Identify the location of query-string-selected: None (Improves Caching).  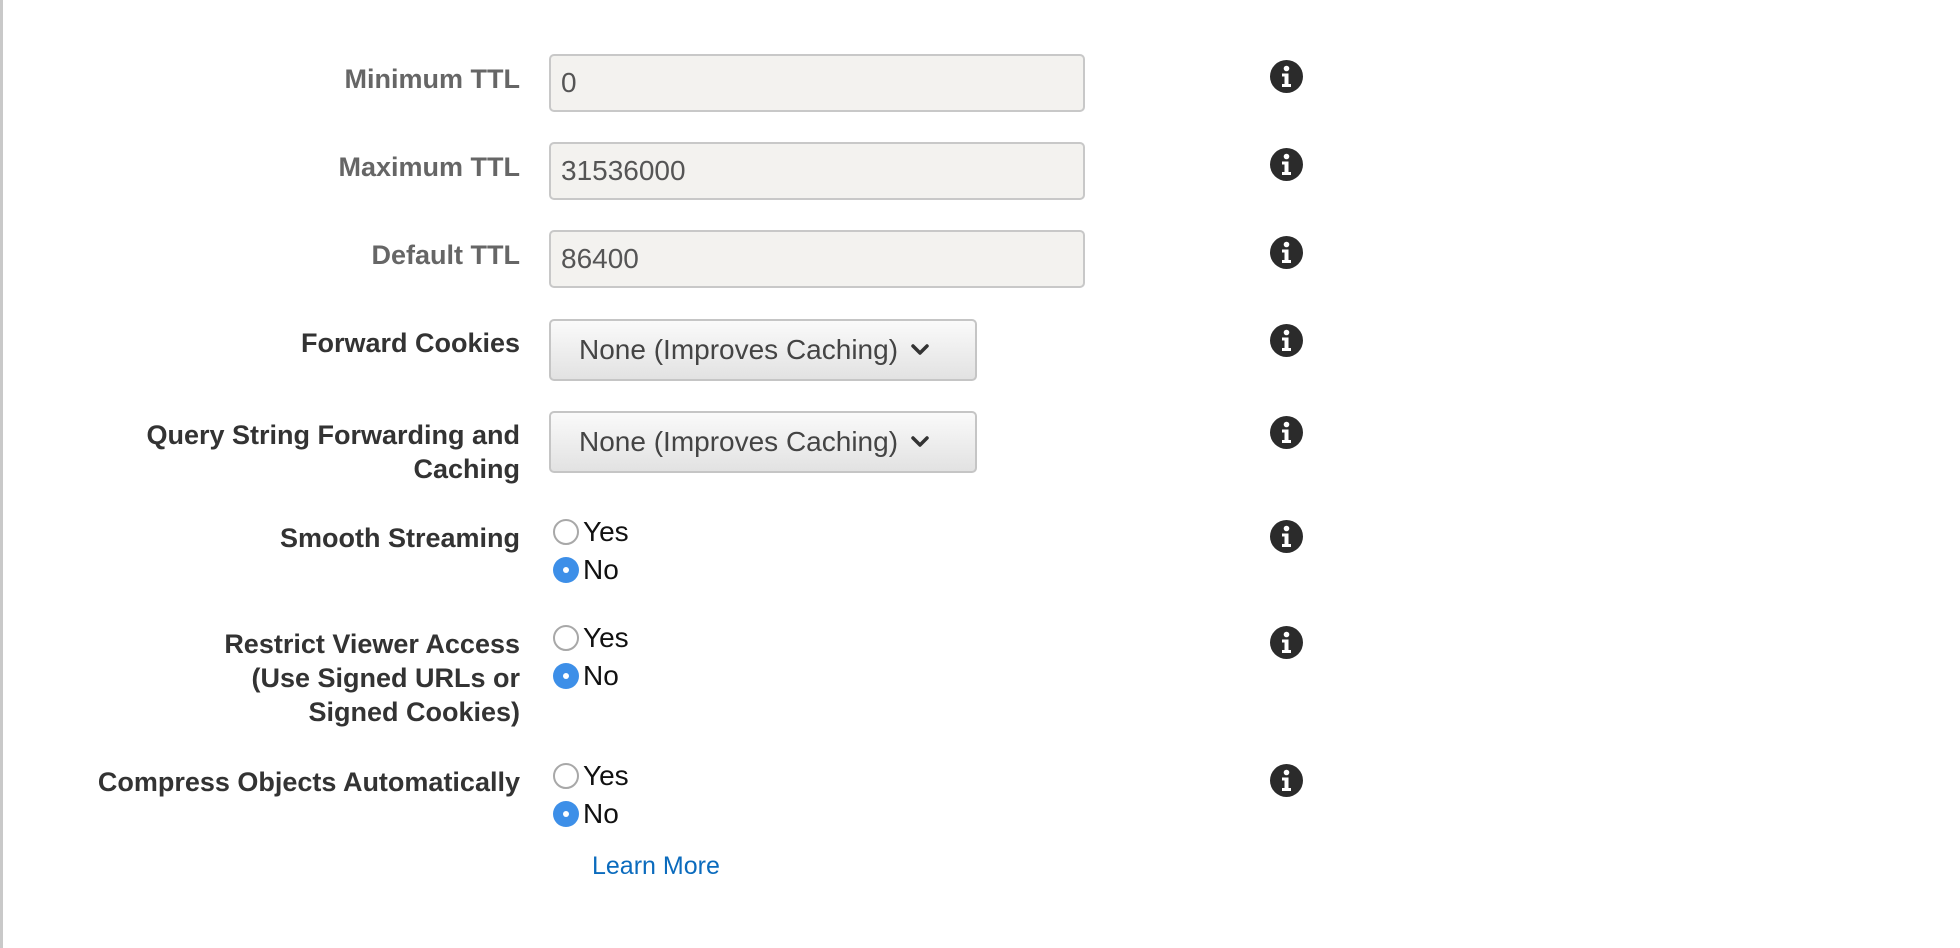
(739, 441).